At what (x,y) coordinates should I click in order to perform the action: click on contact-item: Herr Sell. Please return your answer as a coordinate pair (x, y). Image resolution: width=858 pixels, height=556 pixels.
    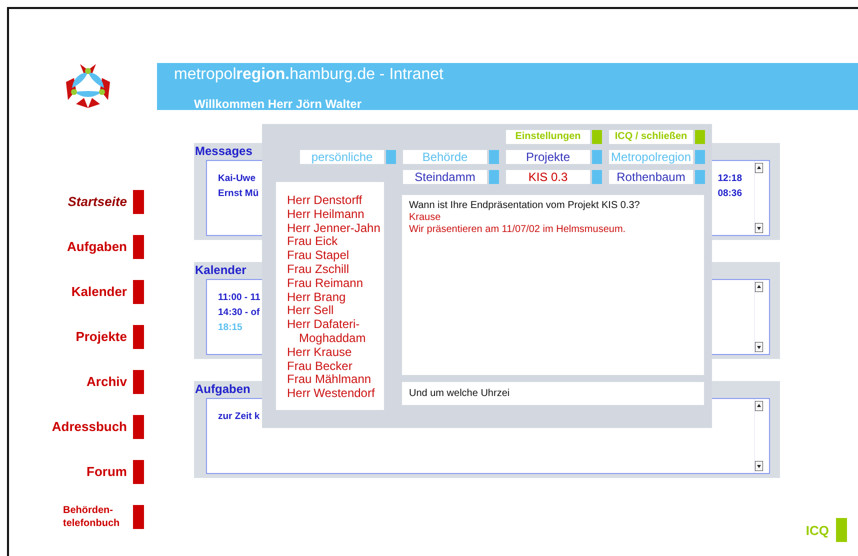
    Looking at the image, I should click on (335, 311).